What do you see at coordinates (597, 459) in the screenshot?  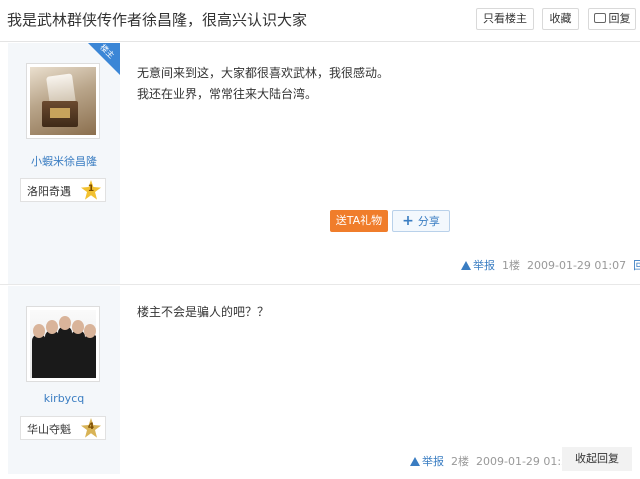 I see `collapse-replies-button: 收起回复` at bounding box center [597, 459].